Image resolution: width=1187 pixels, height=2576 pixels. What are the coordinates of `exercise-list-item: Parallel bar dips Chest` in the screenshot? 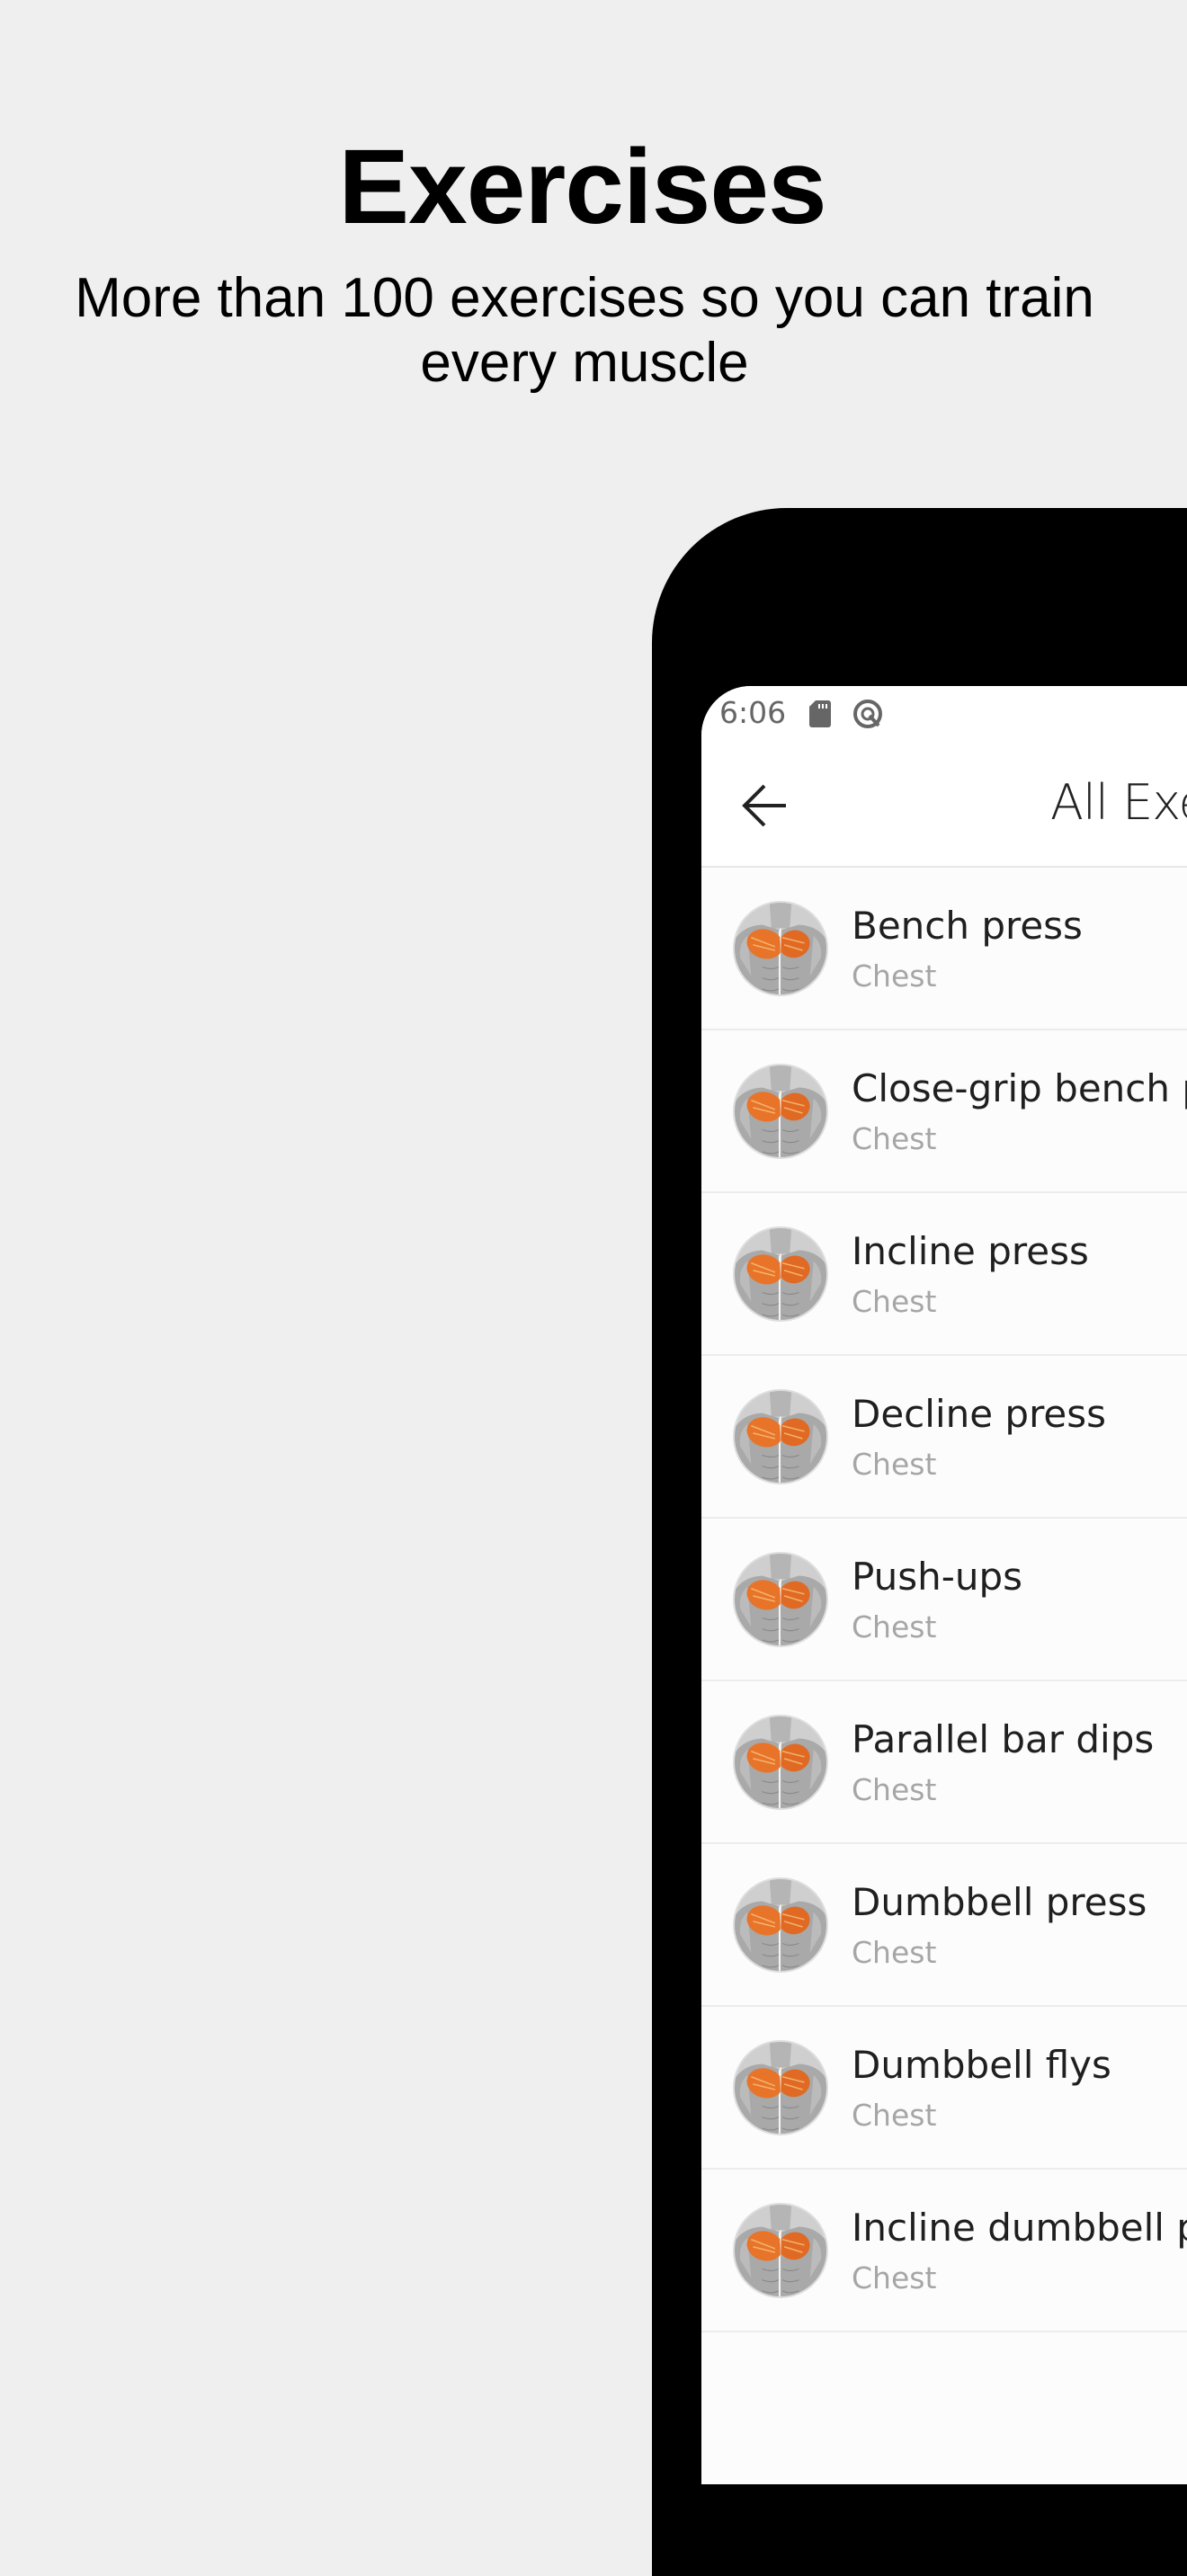 It's located at (944, 1762).